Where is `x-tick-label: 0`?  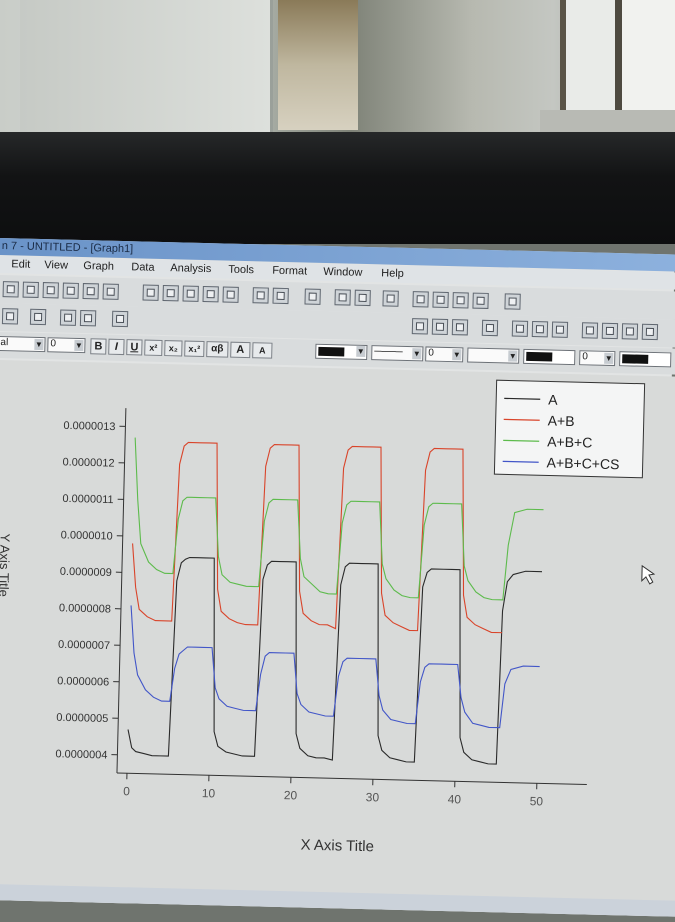 x-tick-label: 0 is located at coordinates (126, 791).